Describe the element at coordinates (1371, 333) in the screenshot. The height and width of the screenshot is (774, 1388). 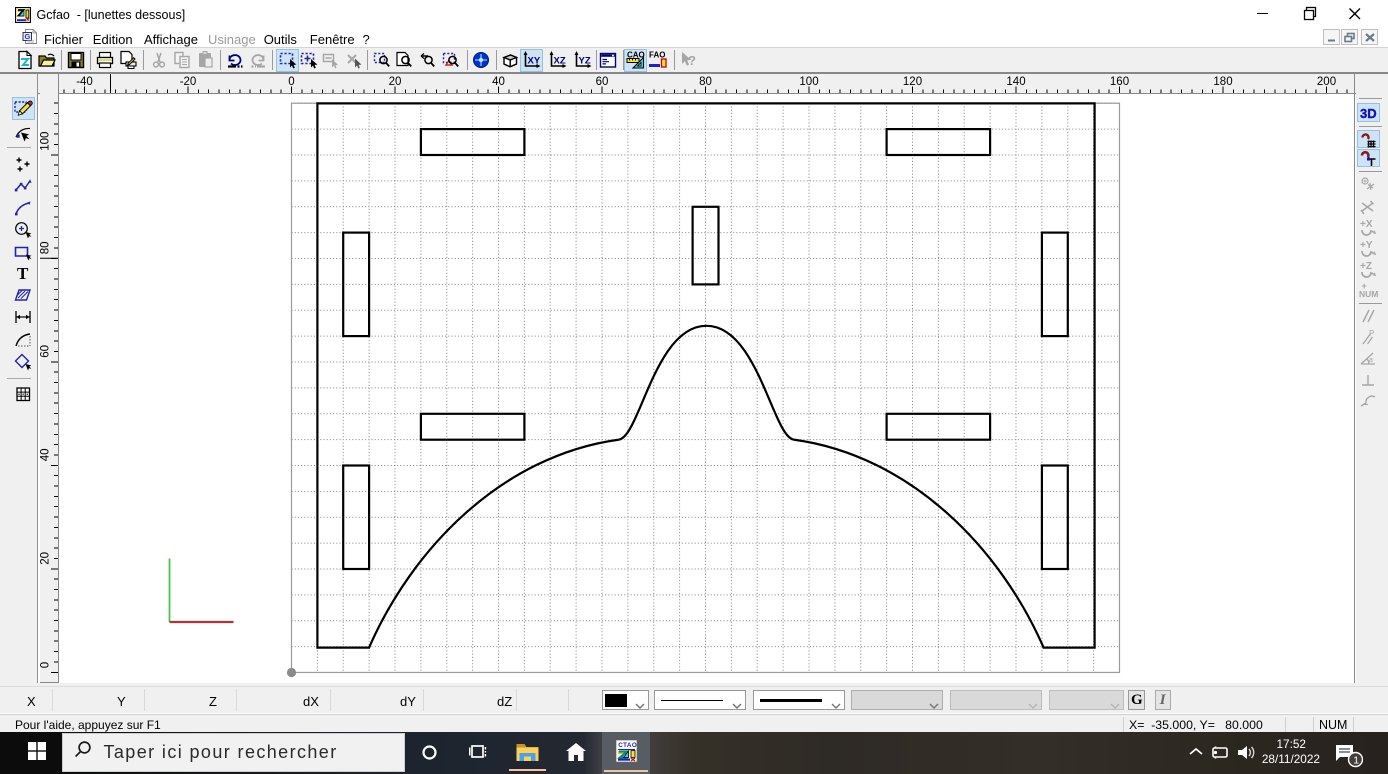
I see `svg-text: P` at that location.